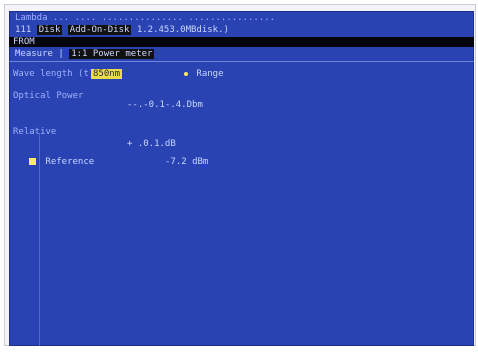  What do you see at coordinates (182, 30) in the screenshot?
I see `header-line-2-info: 1.2.453.0MBdisk.)` at bounding box center [182, 30].